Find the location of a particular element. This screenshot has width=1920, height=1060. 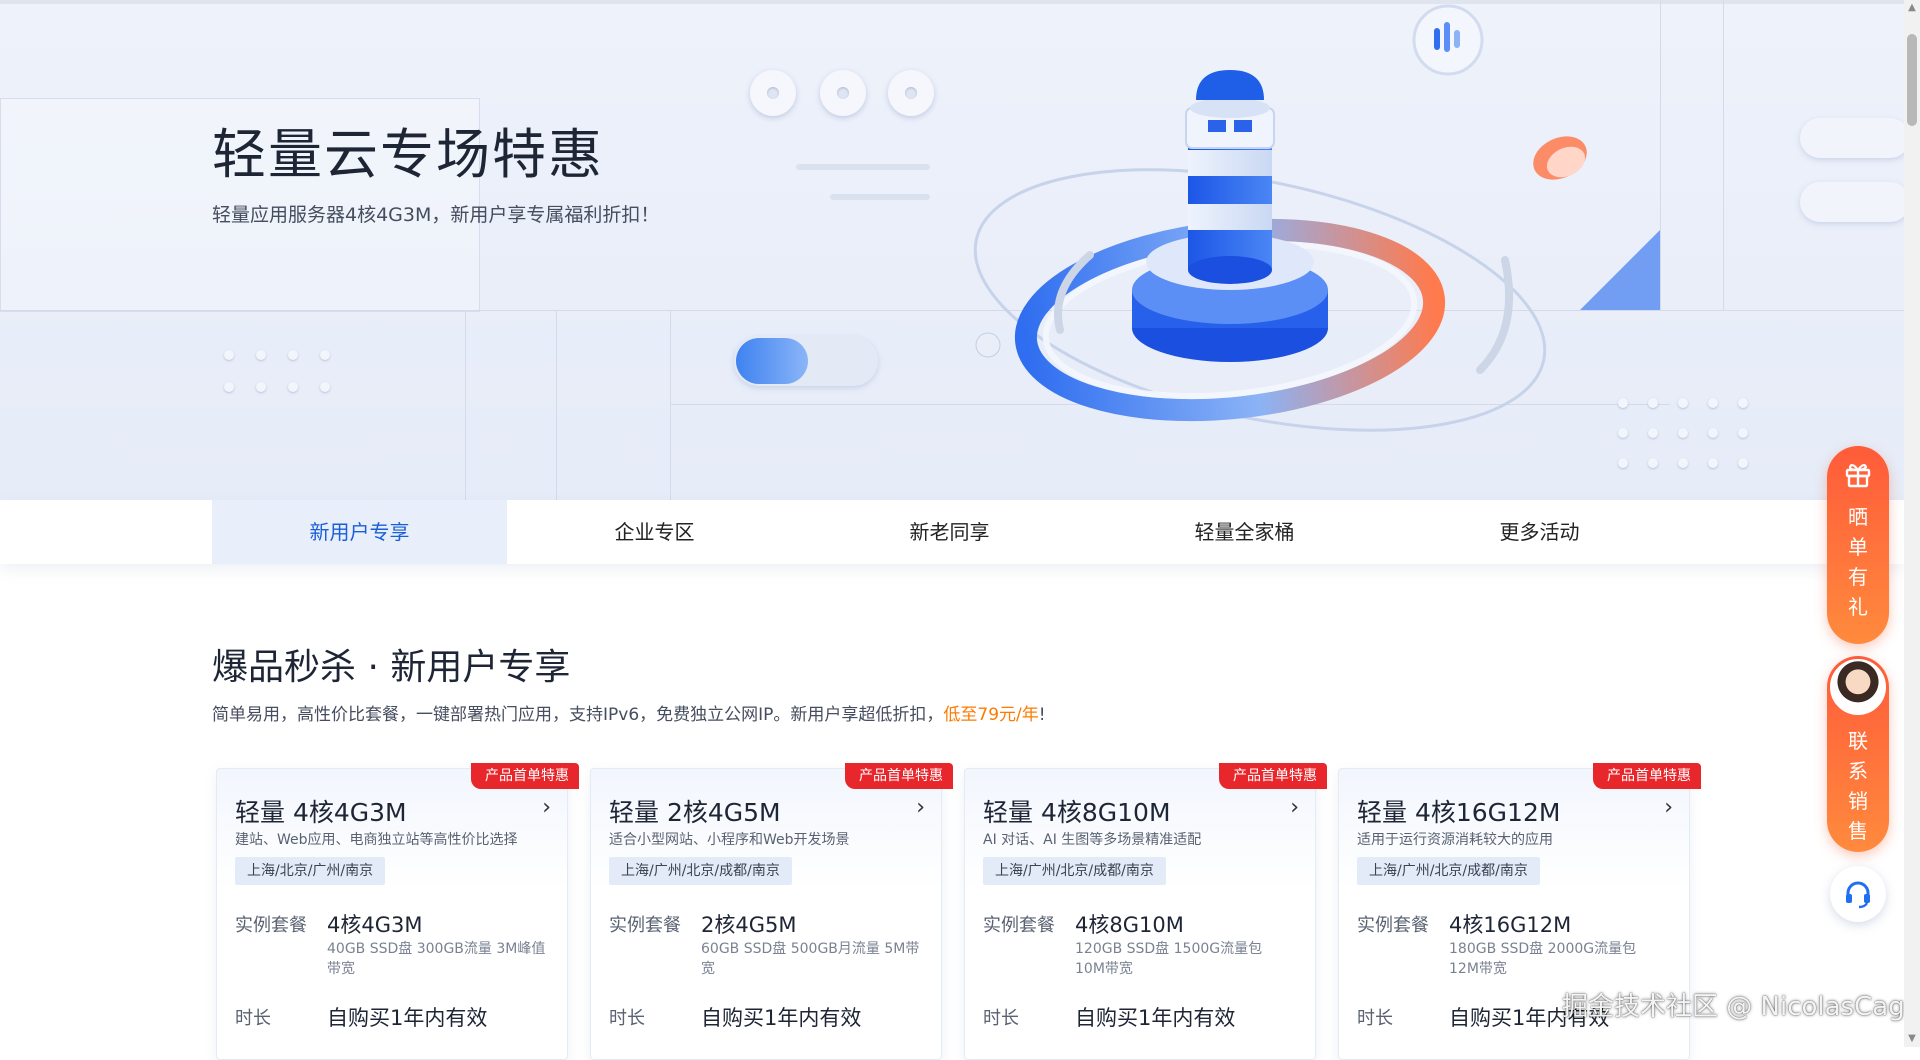

category-tabs: 新用户专享 企业专区 新老同享 轻量全家桶 更多活动 is located at coordinates (952, 532).